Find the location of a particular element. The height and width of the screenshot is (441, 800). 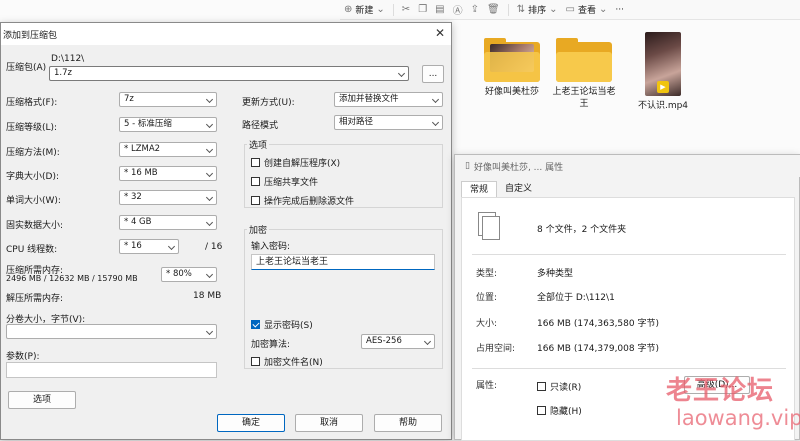

dict-combo: * 16 MB is located at coordinates (168, 173).